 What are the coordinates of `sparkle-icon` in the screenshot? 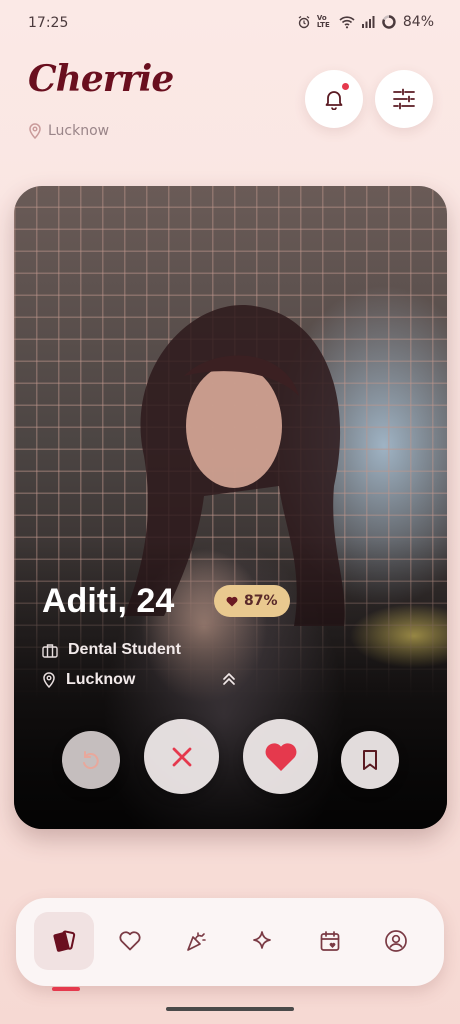 It's located at (262, 940).